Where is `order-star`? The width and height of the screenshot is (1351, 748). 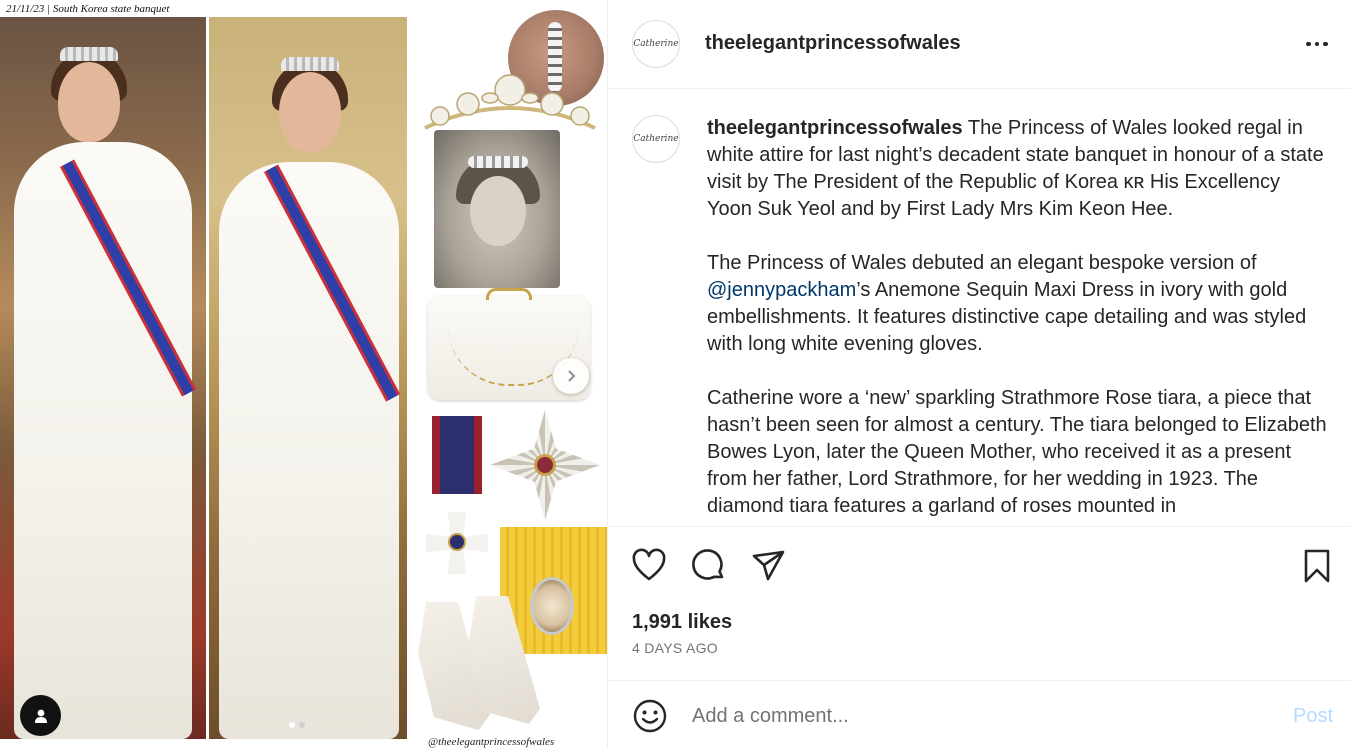
order-star is located at coordinates (545, 465).